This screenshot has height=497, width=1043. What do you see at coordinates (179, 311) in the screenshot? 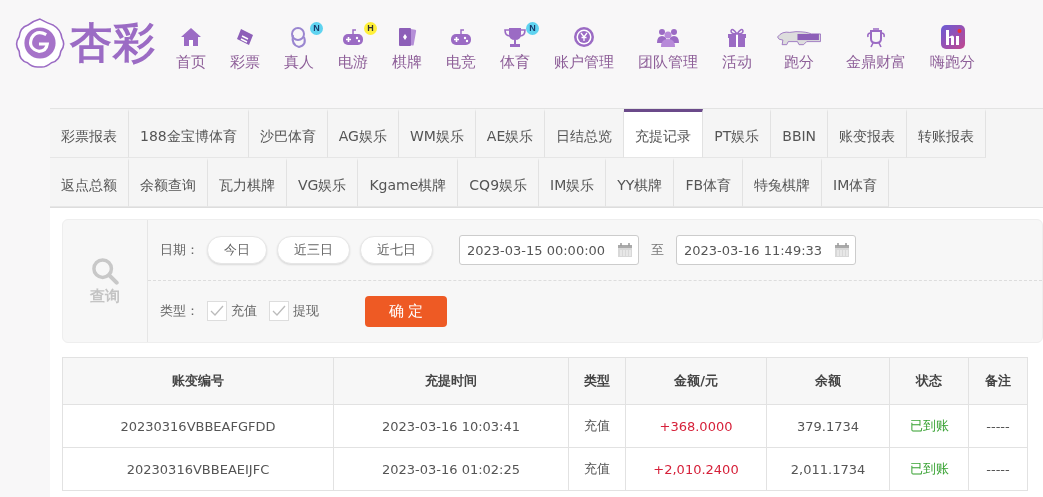
I see `type-label: 类型：` at bounding box center [179, 311].